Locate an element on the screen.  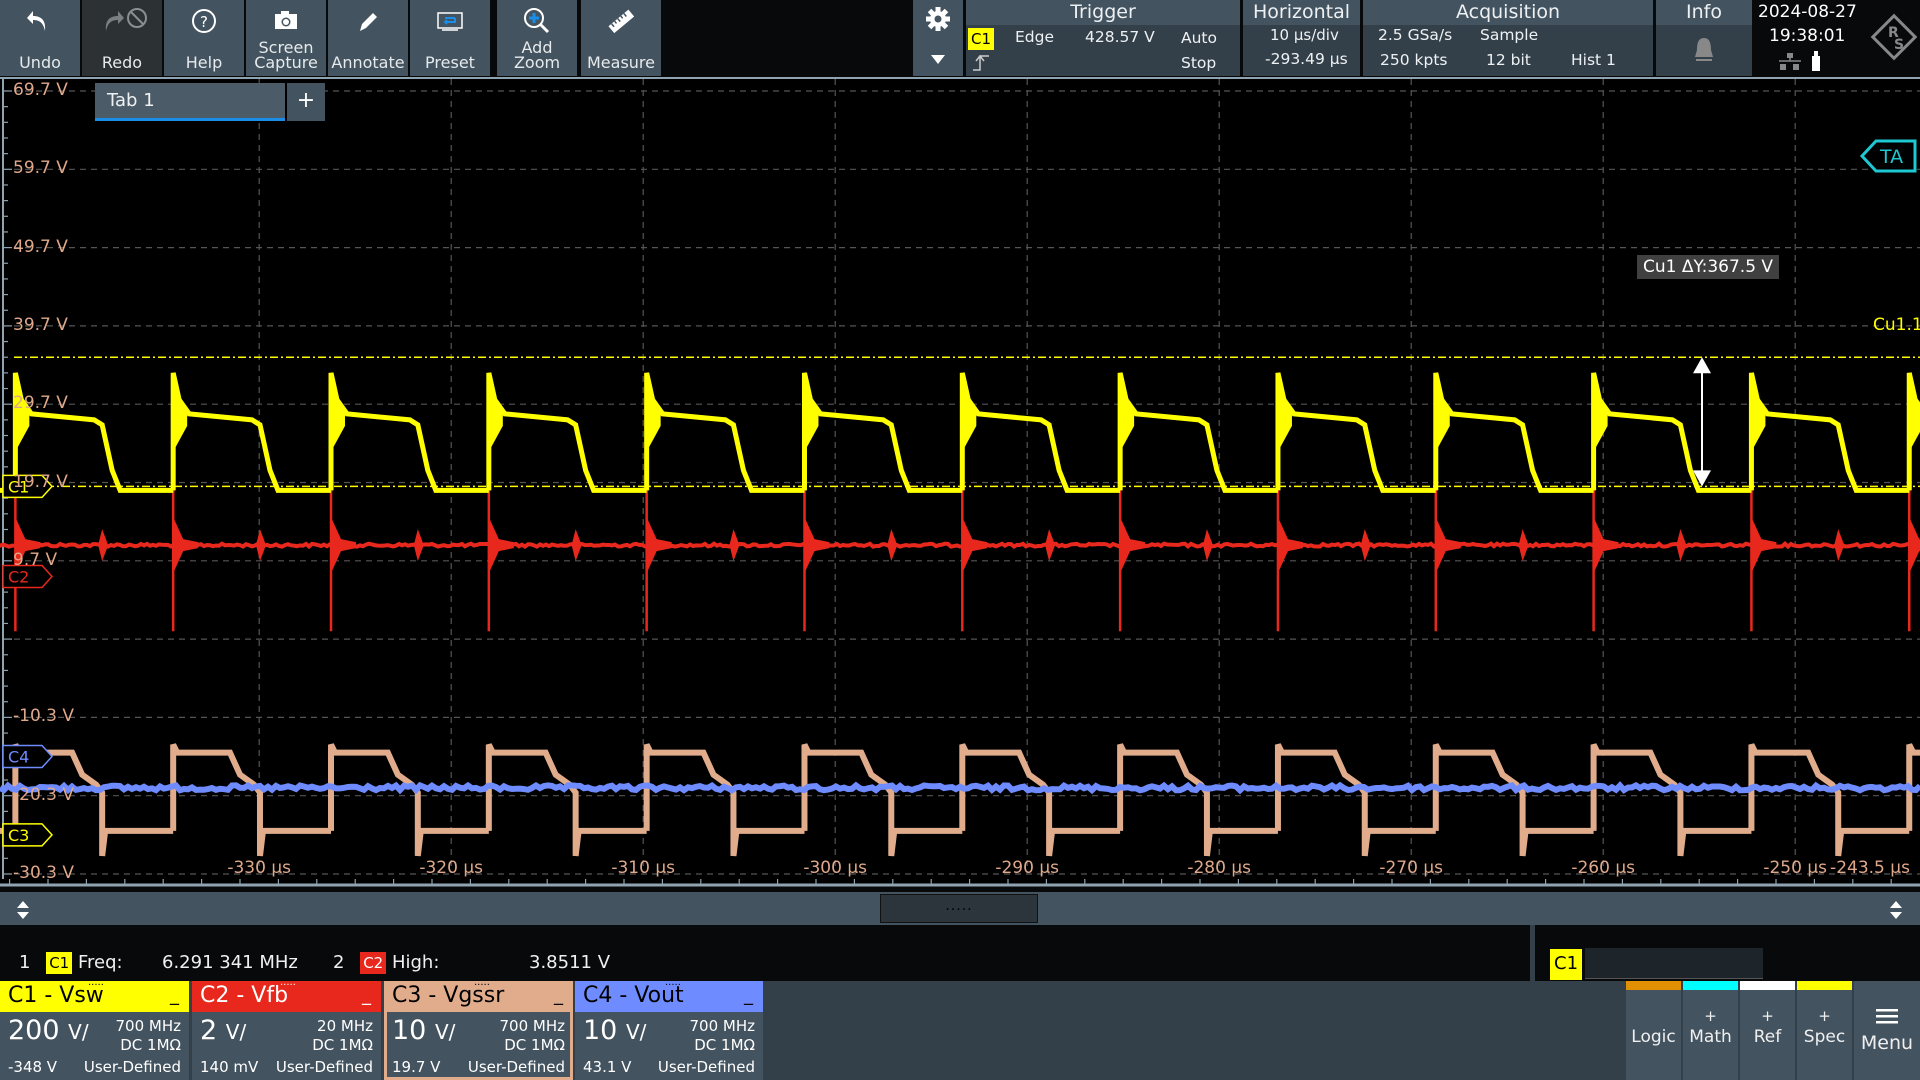
info-panel: Info is located at coordinates (1704, 38).